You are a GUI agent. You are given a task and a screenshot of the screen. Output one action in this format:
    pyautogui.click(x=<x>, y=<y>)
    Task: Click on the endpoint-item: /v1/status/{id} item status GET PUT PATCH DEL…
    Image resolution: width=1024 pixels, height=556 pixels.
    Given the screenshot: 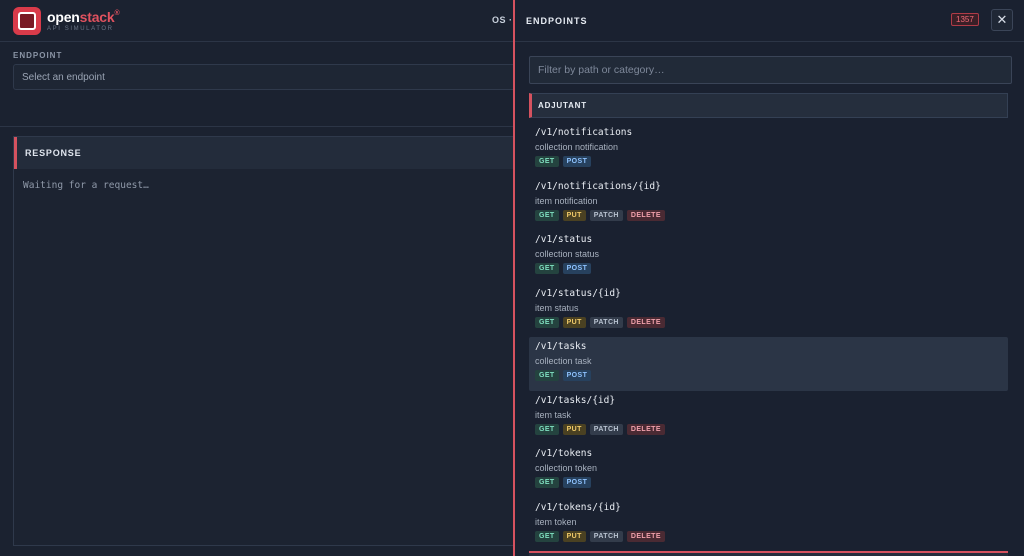 What is the action you would take?
    pyautogui.click(x=768, y=311)
    